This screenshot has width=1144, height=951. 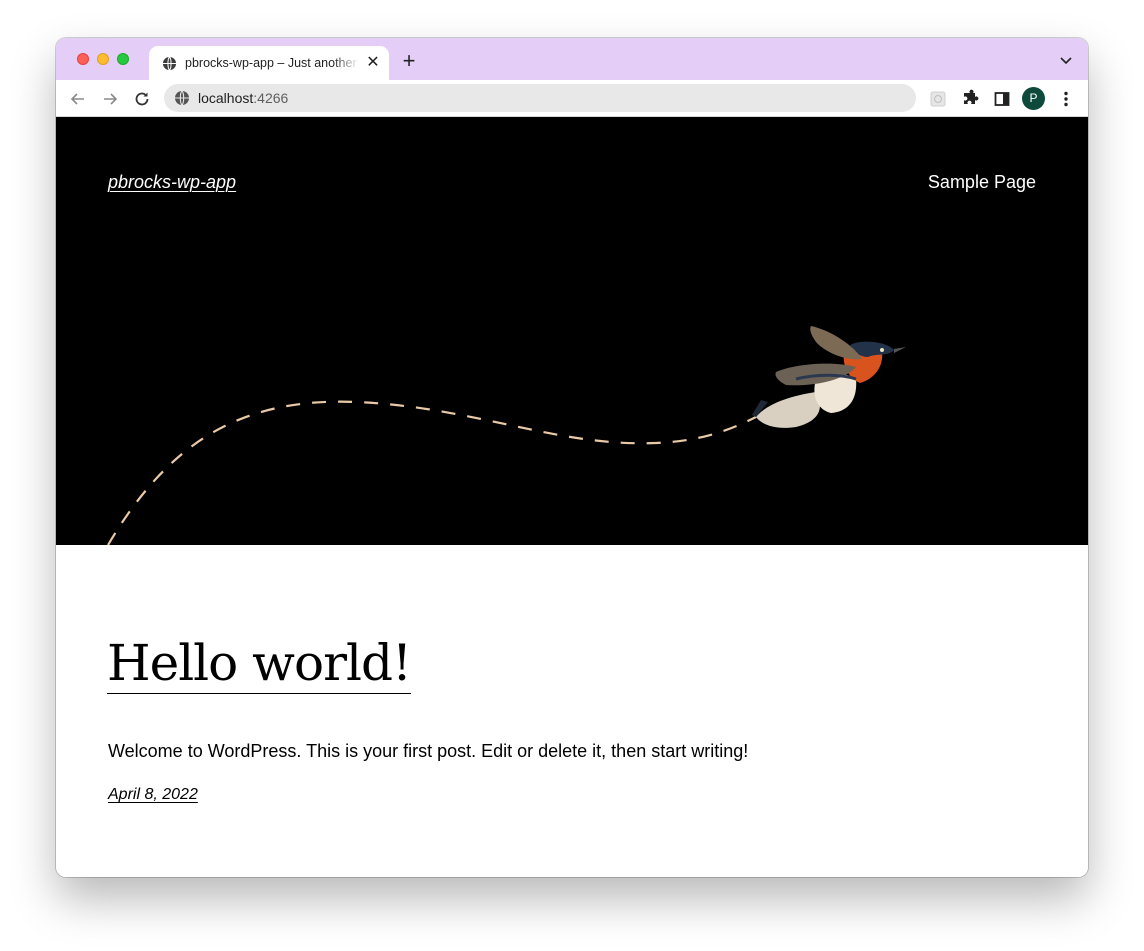 I want to click on puzzle-icon, so click(x=970, y=99).